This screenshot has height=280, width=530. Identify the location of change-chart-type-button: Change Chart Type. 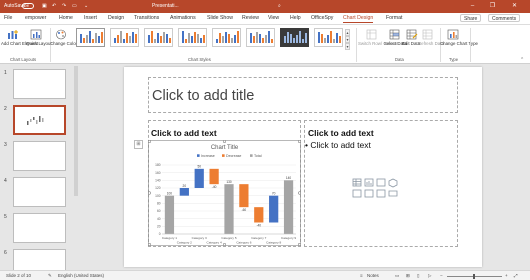
(459, 43).